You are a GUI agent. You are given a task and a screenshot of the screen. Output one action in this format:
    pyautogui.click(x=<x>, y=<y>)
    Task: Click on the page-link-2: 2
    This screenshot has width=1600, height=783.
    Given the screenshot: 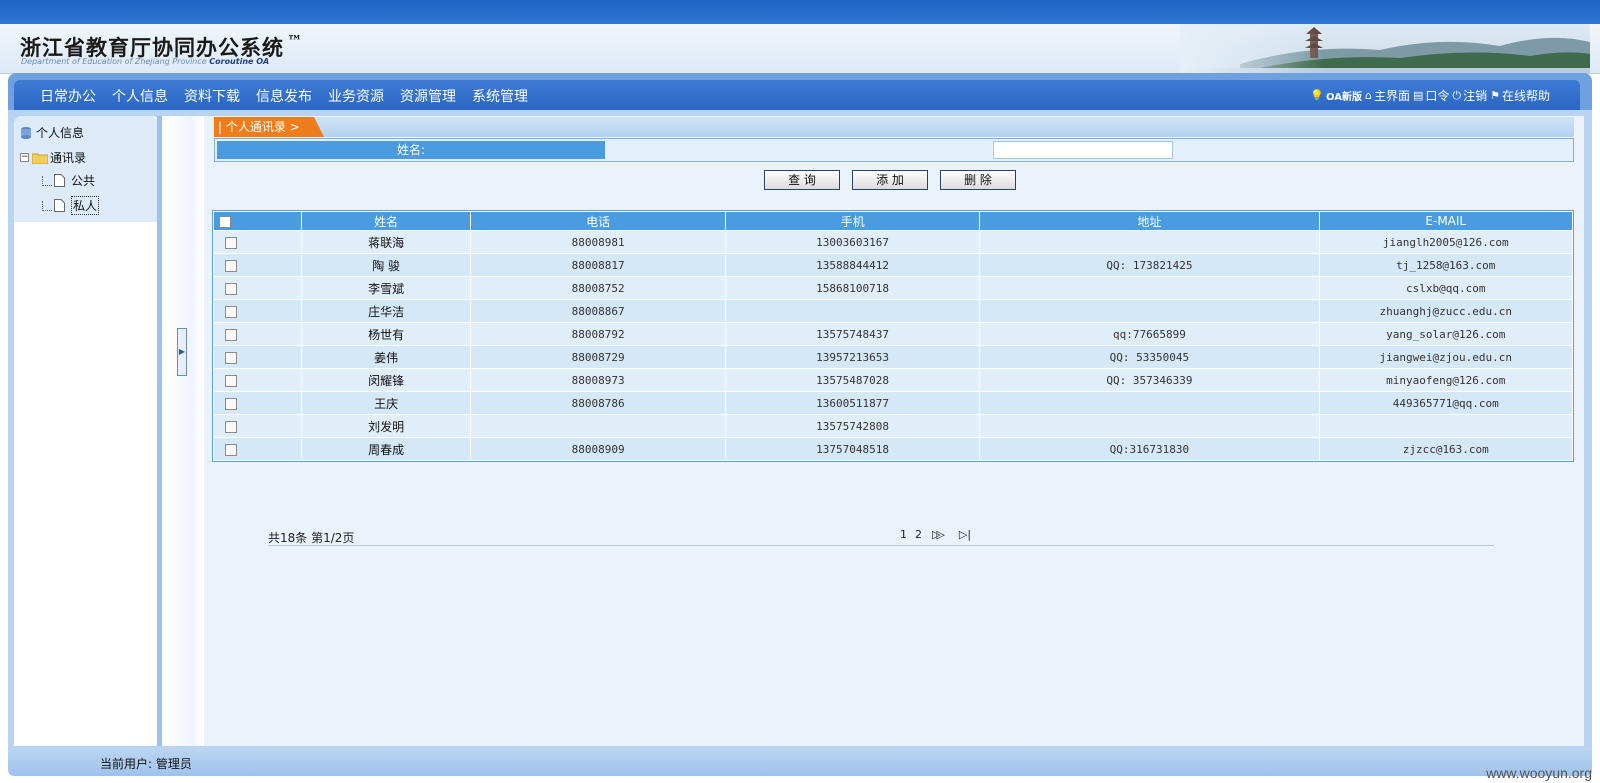 What is the action you would take?
    pyautogui.click(x=918, y=534)
    